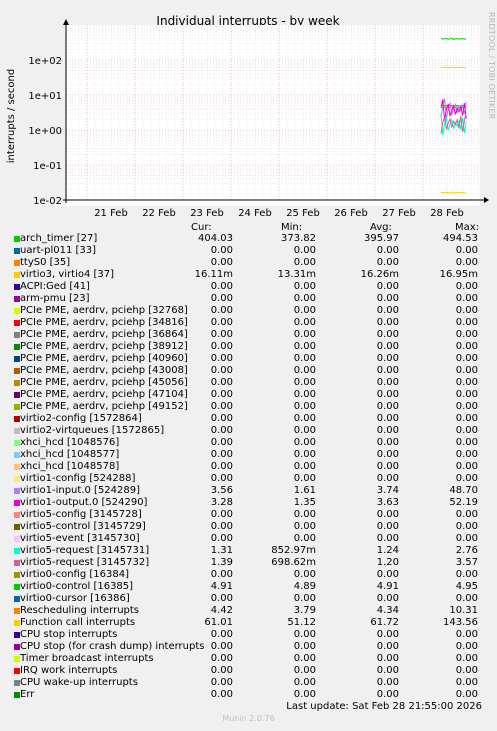 Image resolution: width=497 pixels, height=731 pixels. What do you see at coordinates (221, 610) in the screenshot?
I see `legend-value: 4.42` at bounding box center [221, 610].